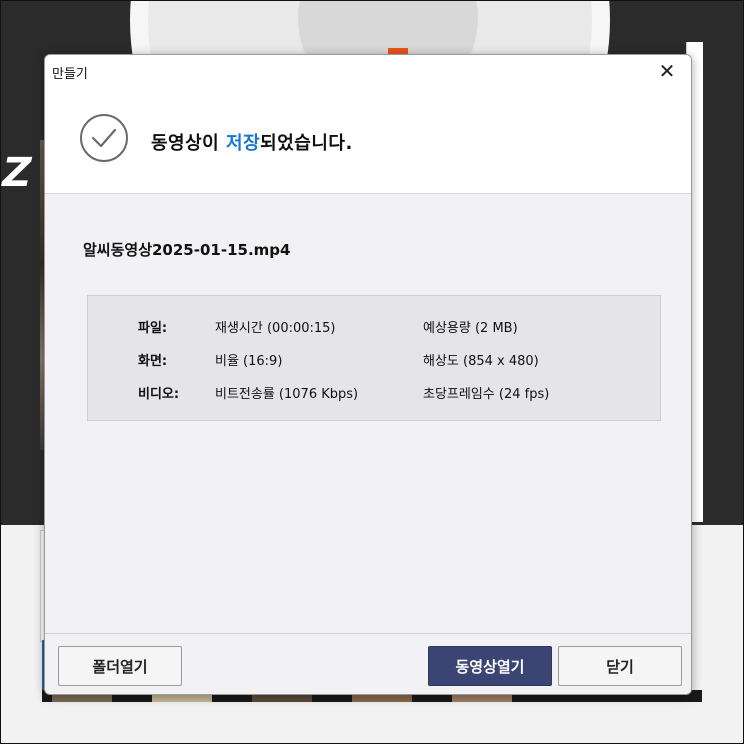  What do you see at coordinates (187, 250) in the screenshot?
I see `output-filename: 알씨동영상2025-01-15.mp4` at bounding box center [187, 250].